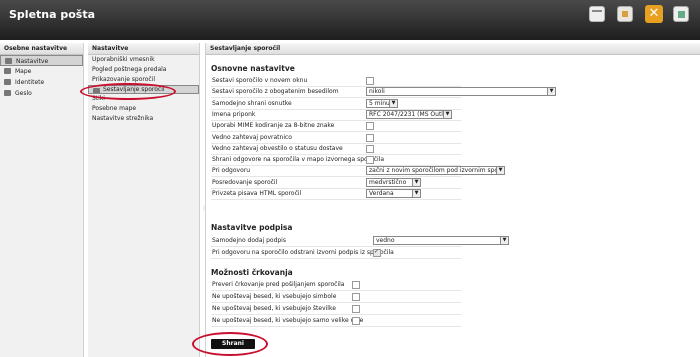  Describe the element at coordinates (143, 99) in the screenshot. I see `settings-nav-item-4: Stiki` at that location.